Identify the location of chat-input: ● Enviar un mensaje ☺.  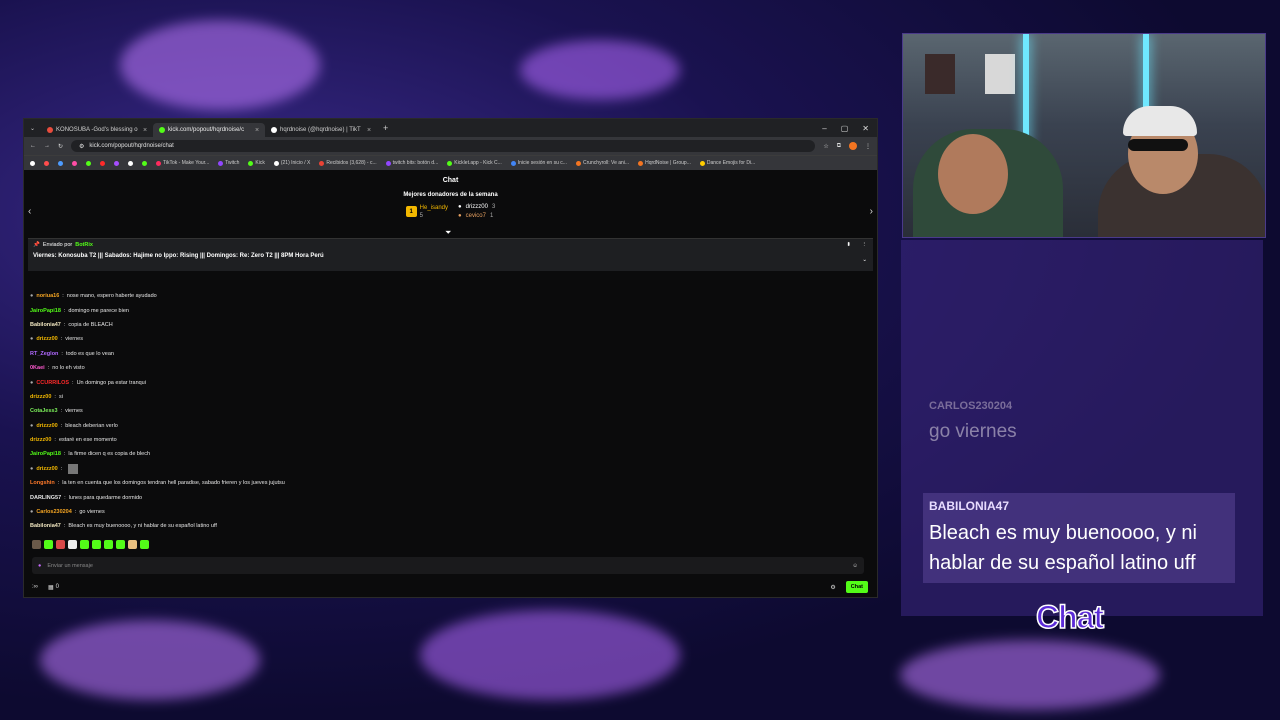
(448, 565).